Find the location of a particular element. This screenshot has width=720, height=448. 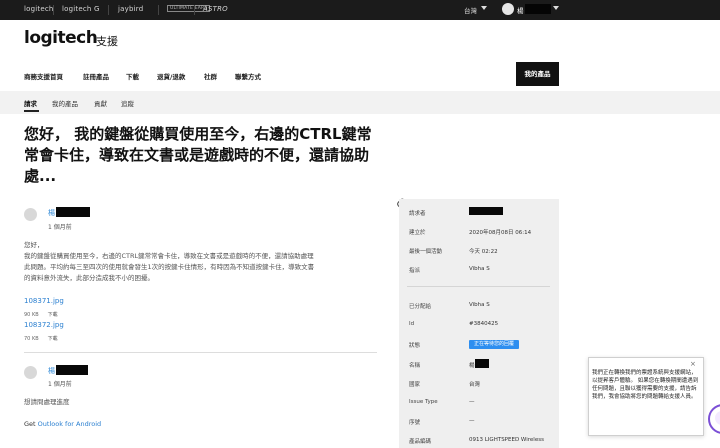

panel-divider is located at coordinates (478, 286).